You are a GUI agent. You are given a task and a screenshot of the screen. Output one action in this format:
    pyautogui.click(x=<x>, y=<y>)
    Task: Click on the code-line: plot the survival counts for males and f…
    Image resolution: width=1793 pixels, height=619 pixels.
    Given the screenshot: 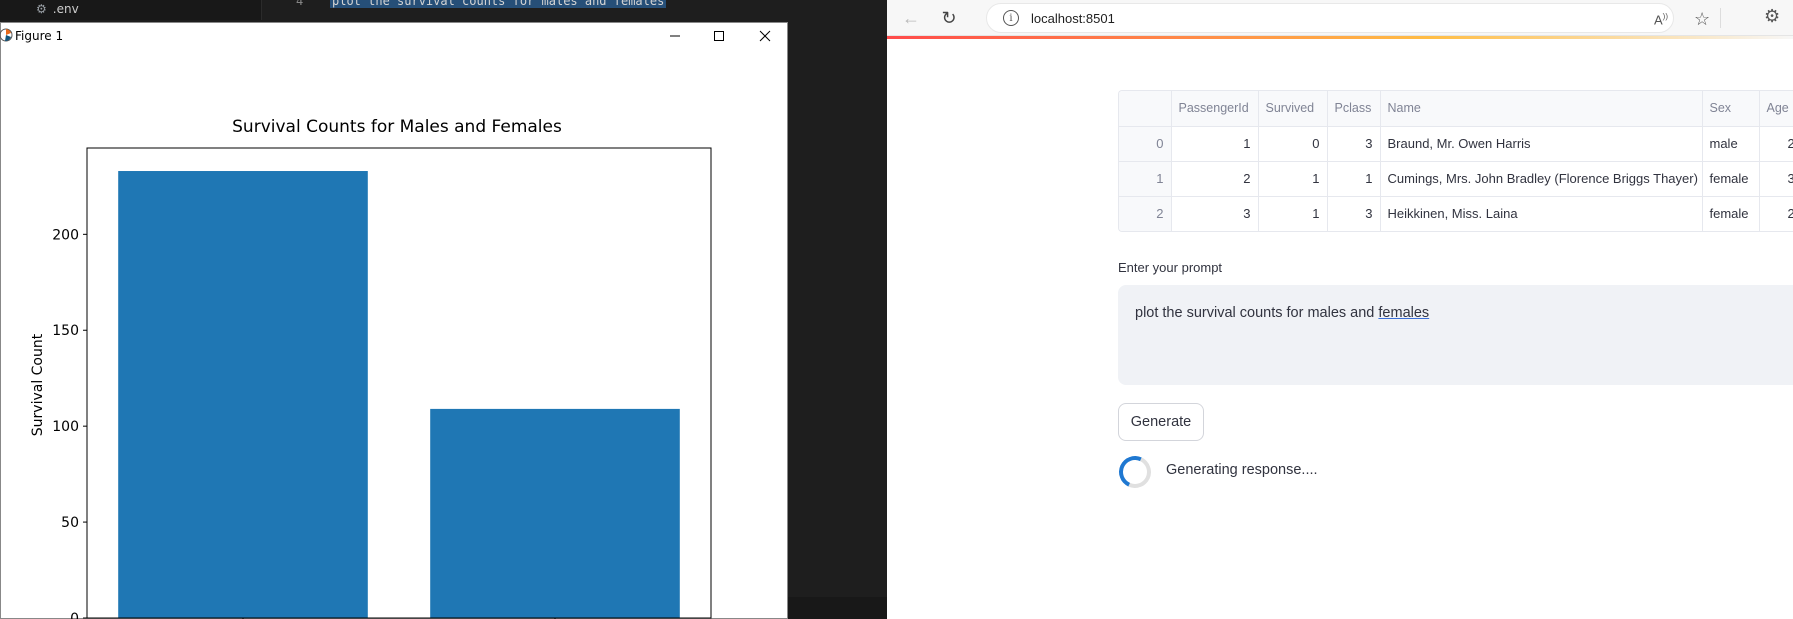 What is the action you would take?
    pyautogui.click(x=498, y=4)
    